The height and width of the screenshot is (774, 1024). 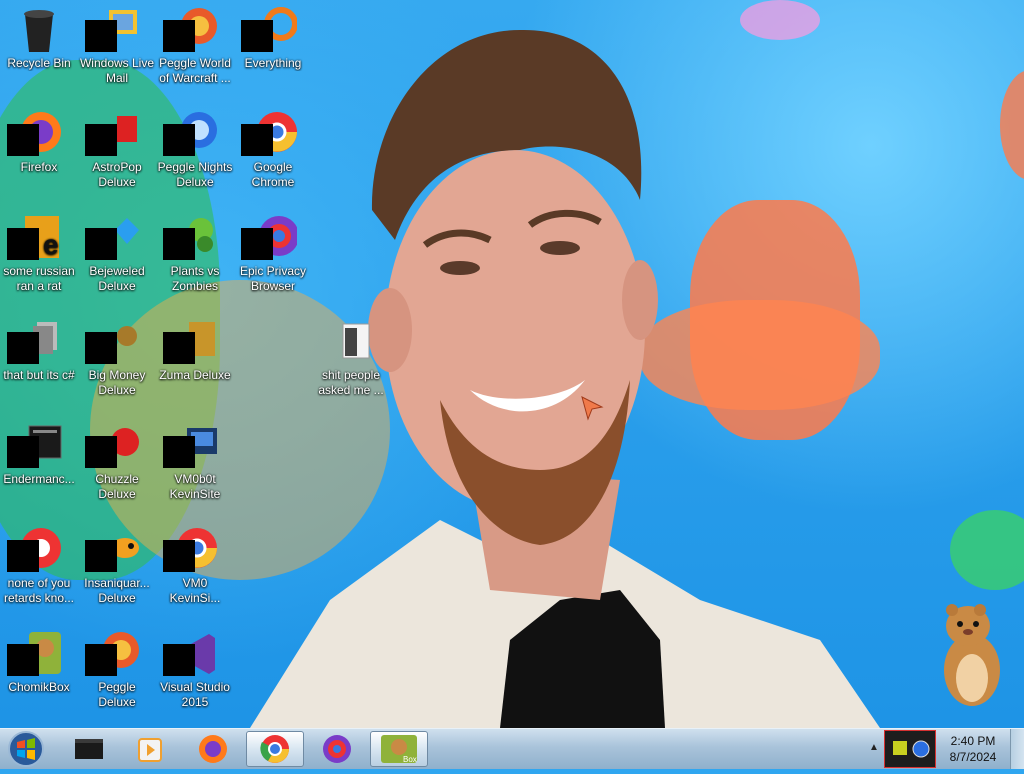 I want to click on media-player-icon, so click(x=150, y=750).